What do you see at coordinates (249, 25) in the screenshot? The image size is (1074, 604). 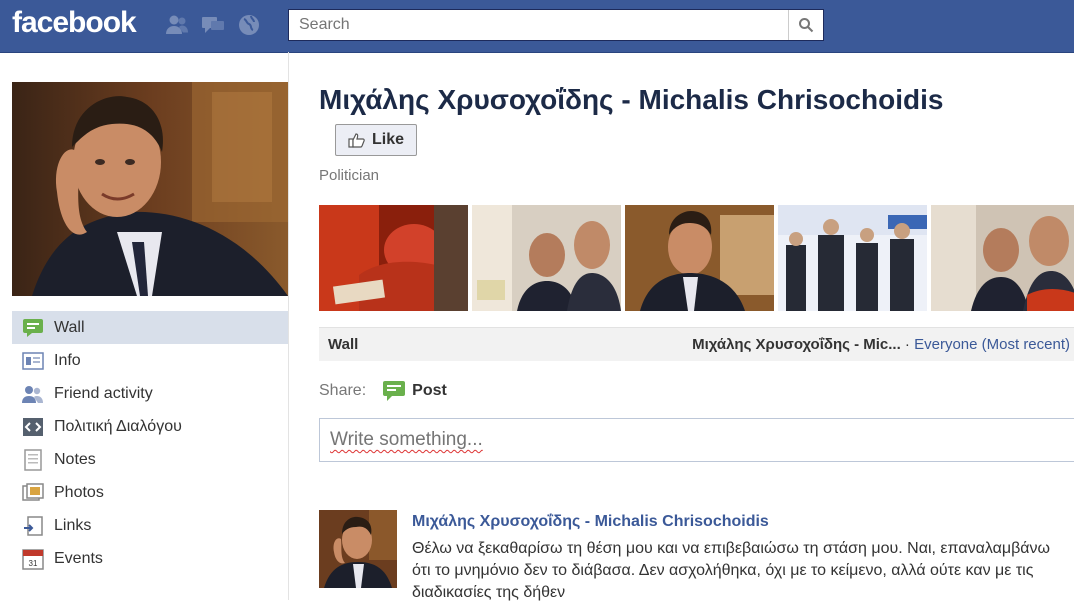 I see `notifications-icon` at bounding box center [249, 25].